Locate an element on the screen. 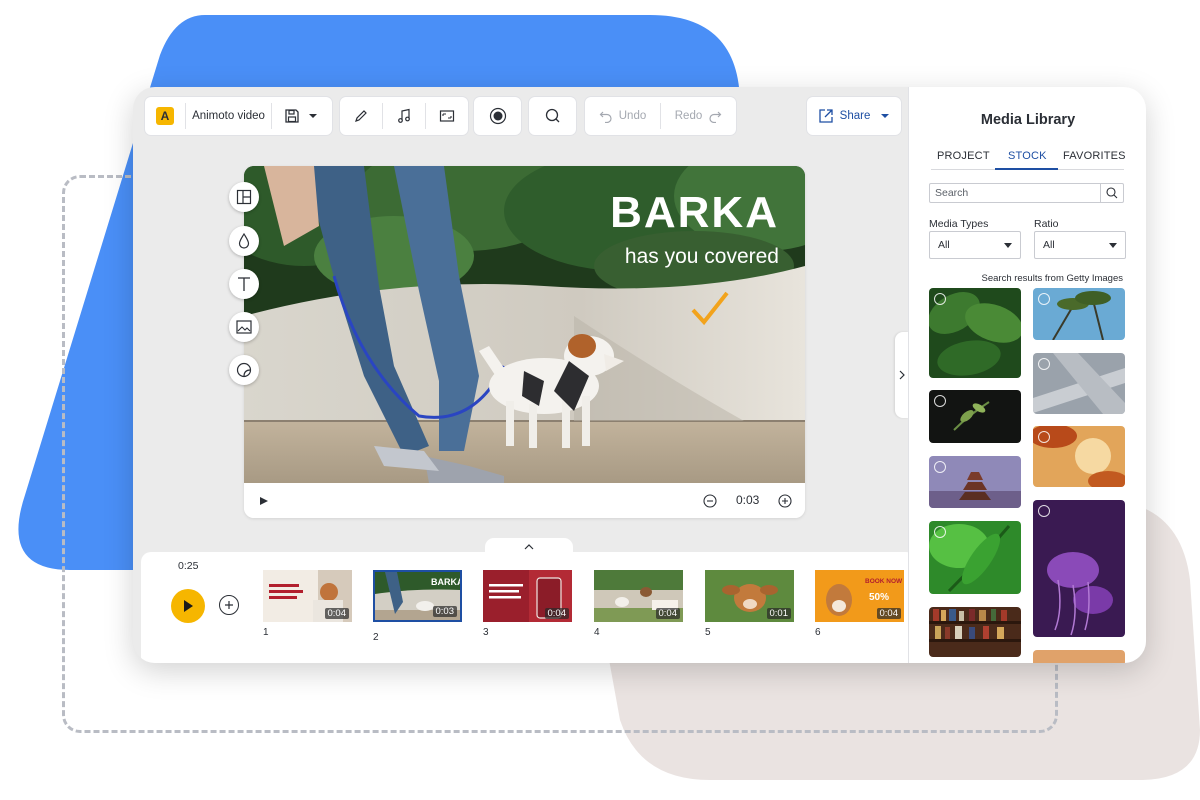 This screenshot has width=1200, height=800. ratio-label: Ratio is located at coordinates (1046, 224).